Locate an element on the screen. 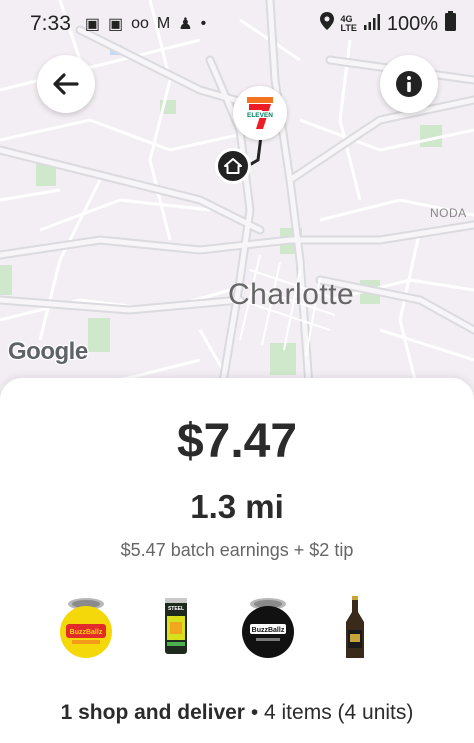 This screenshot has width=474, height=743. home-pin is located at coordinates (233, 166).